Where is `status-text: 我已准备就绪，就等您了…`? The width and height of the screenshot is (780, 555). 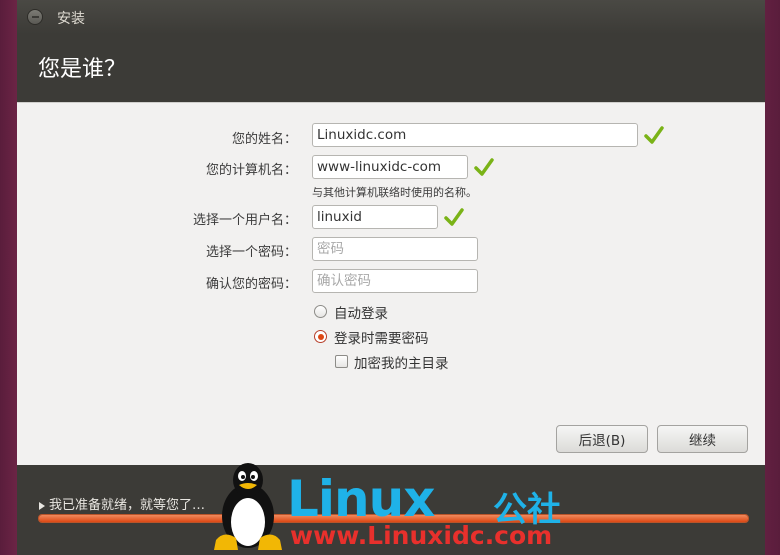
status-text: 我已准备就绪，就等您了… is located at coordinates (127, 505).